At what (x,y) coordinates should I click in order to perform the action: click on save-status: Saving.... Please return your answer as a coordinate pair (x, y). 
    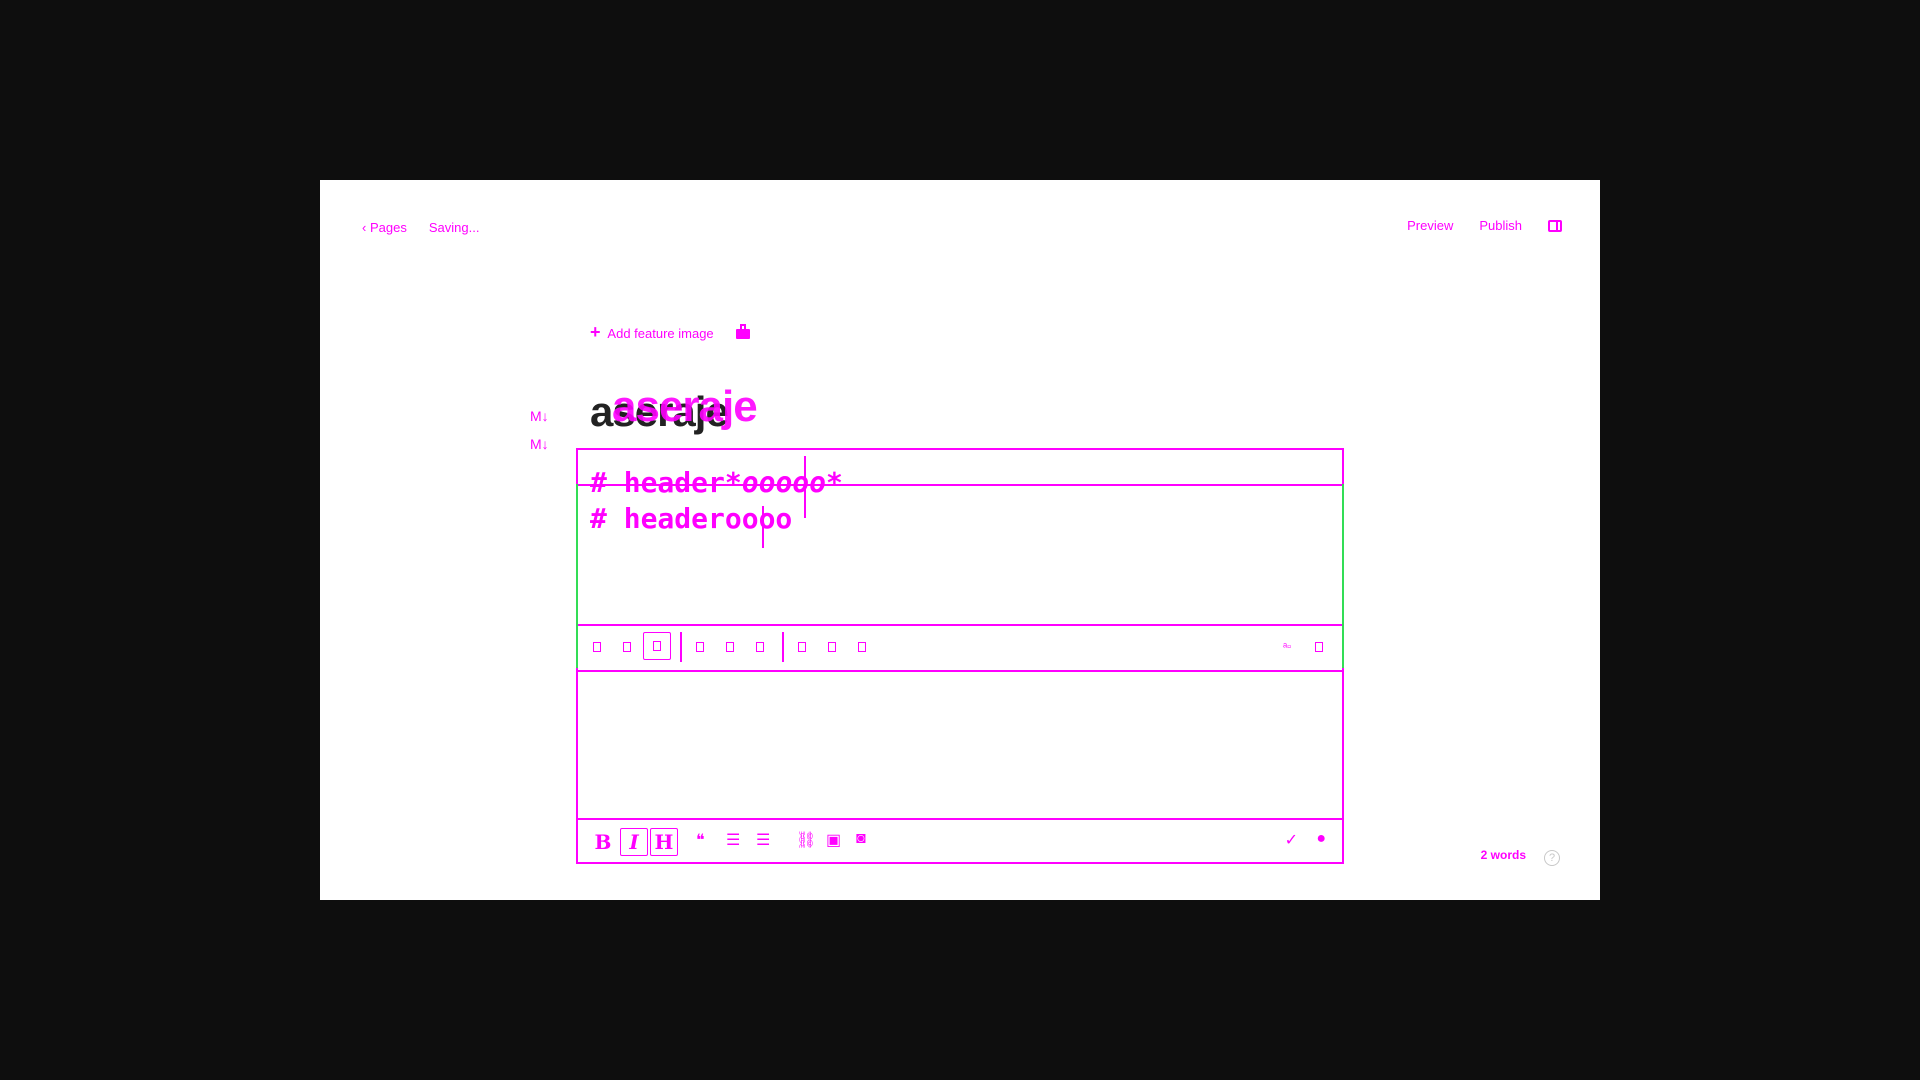
    Looking at the image, I should click on (454, 227).